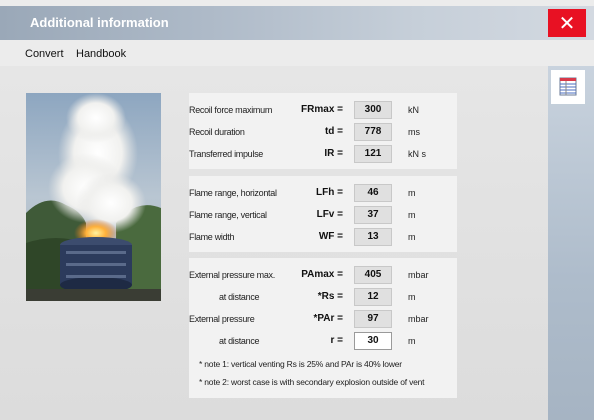  I want to click on distance-rs-value: 12, so click(373, 297).